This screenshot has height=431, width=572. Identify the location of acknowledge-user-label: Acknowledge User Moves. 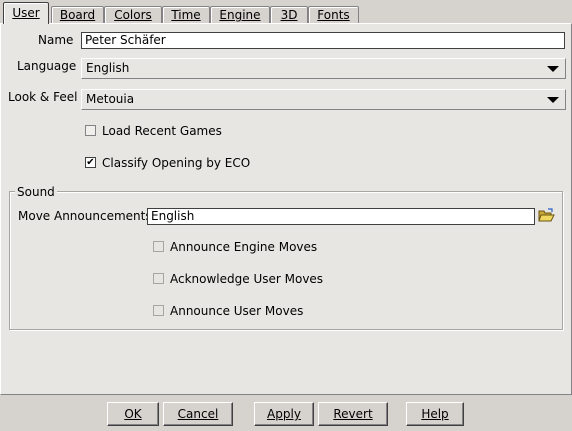
(247, 279).